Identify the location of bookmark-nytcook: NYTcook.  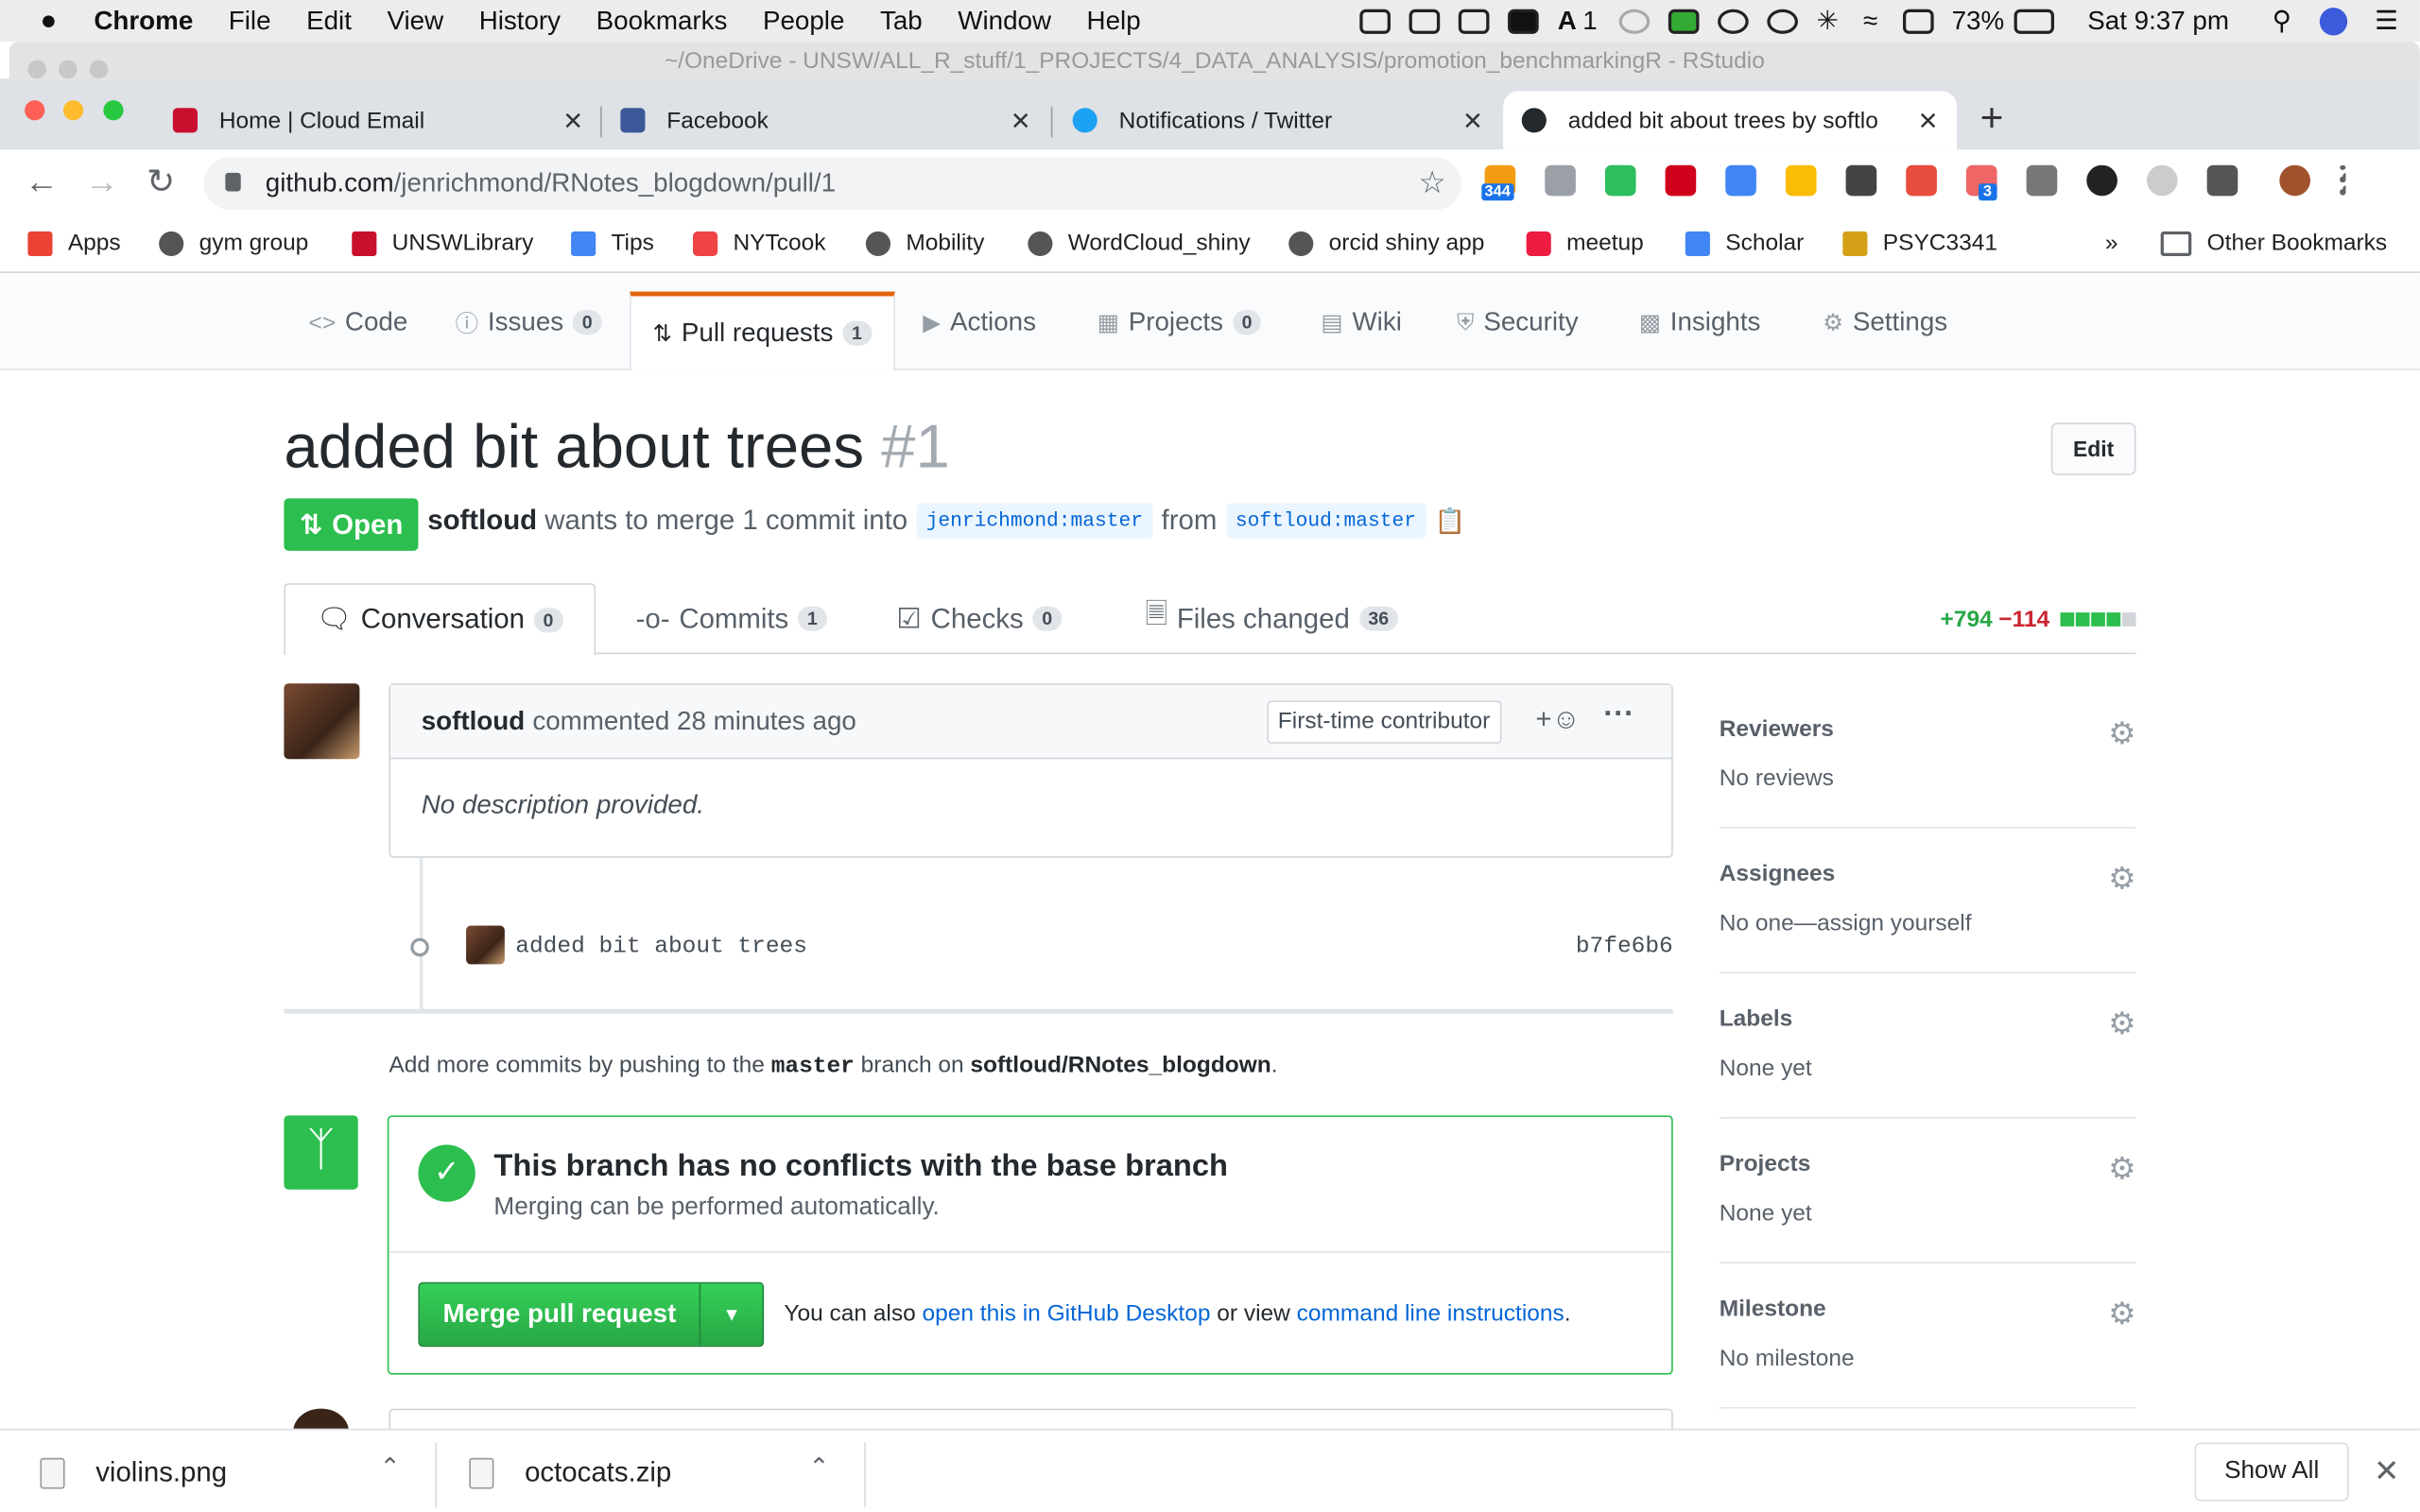
(759, 243).